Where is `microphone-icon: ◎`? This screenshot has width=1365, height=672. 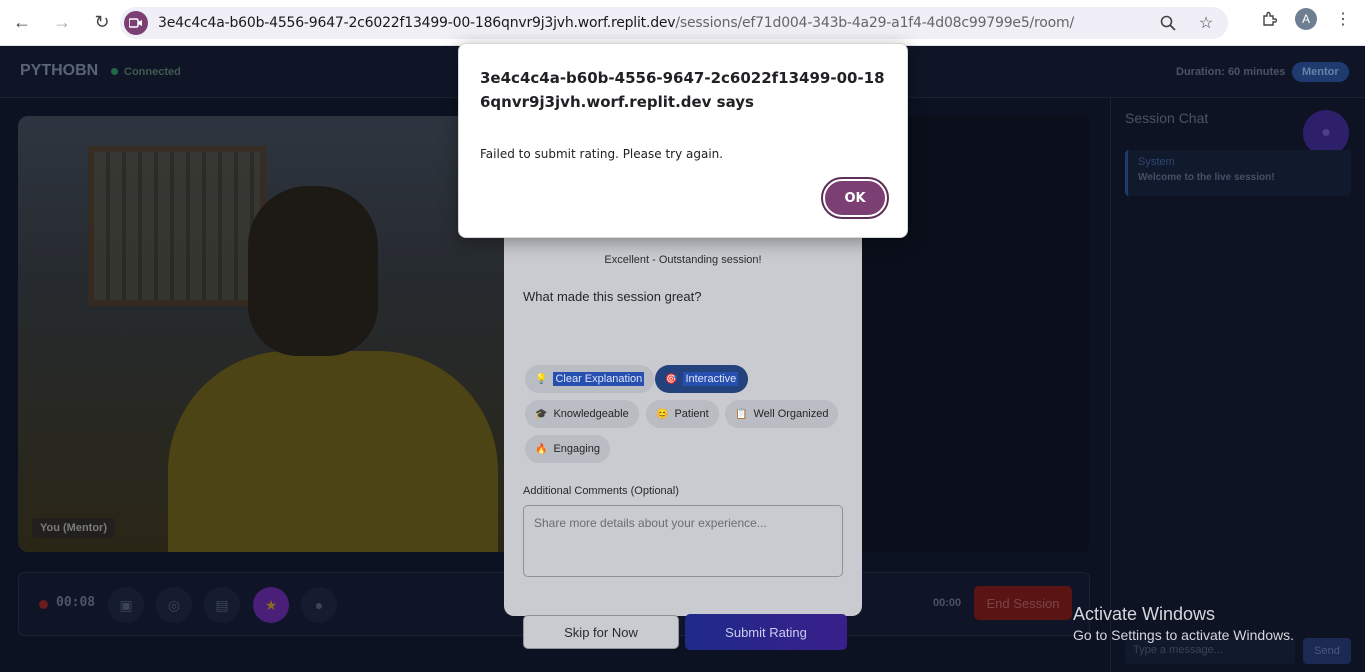 microphone-icon: ◎ is located at coordinates (174, 604).